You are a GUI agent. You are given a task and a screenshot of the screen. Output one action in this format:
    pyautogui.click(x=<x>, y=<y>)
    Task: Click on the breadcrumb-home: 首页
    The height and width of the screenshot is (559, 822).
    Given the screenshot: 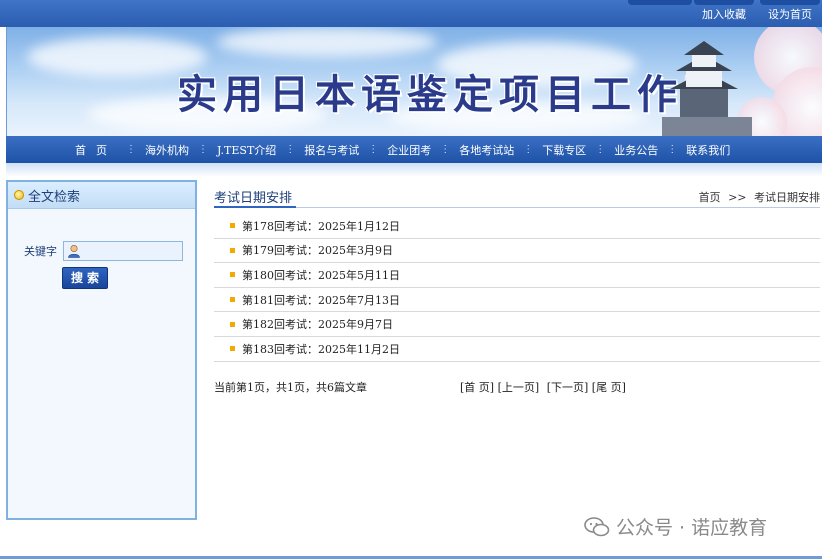 What is the action you would take?
    pyautogui.click(x=710, y=197)
    